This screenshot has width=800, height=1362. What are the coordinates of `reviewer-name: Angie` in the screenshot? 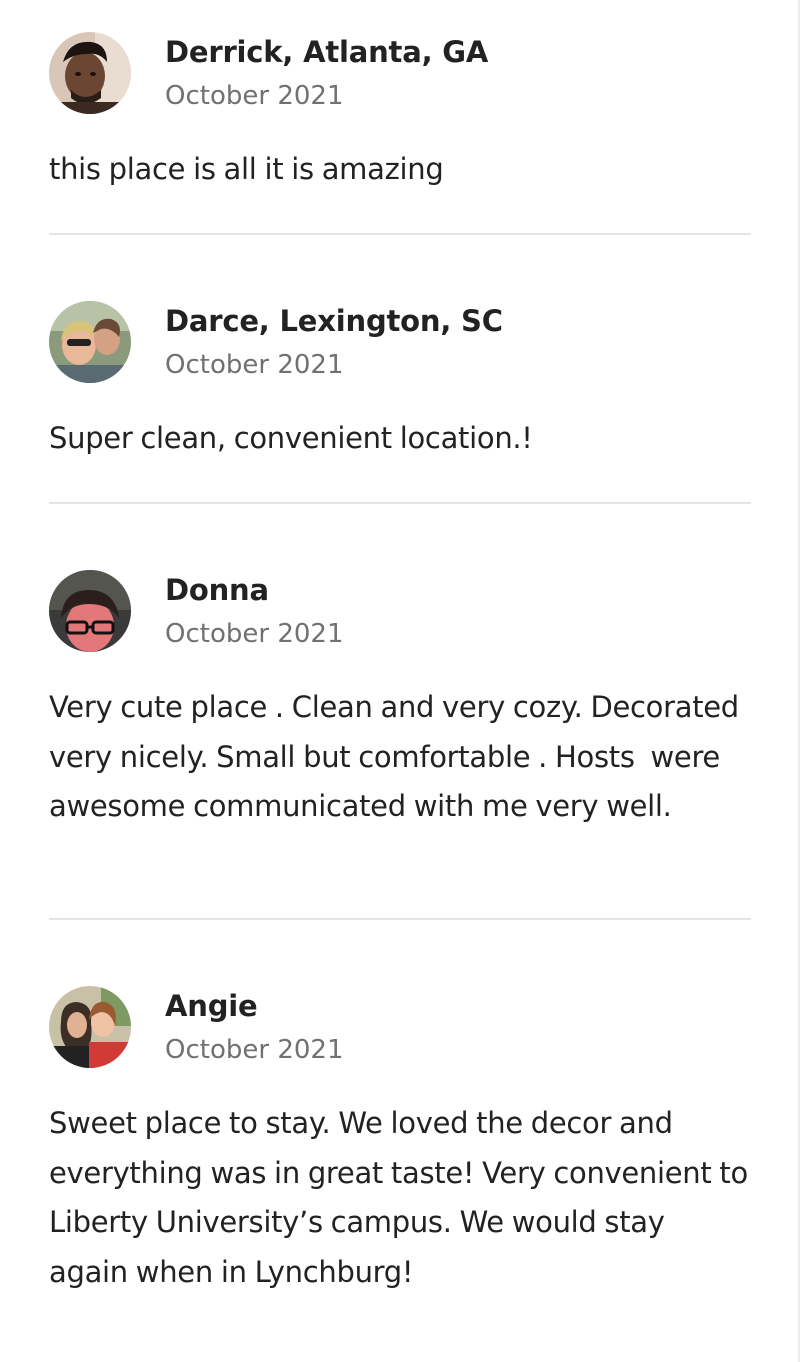 It's located at (211, 1005).